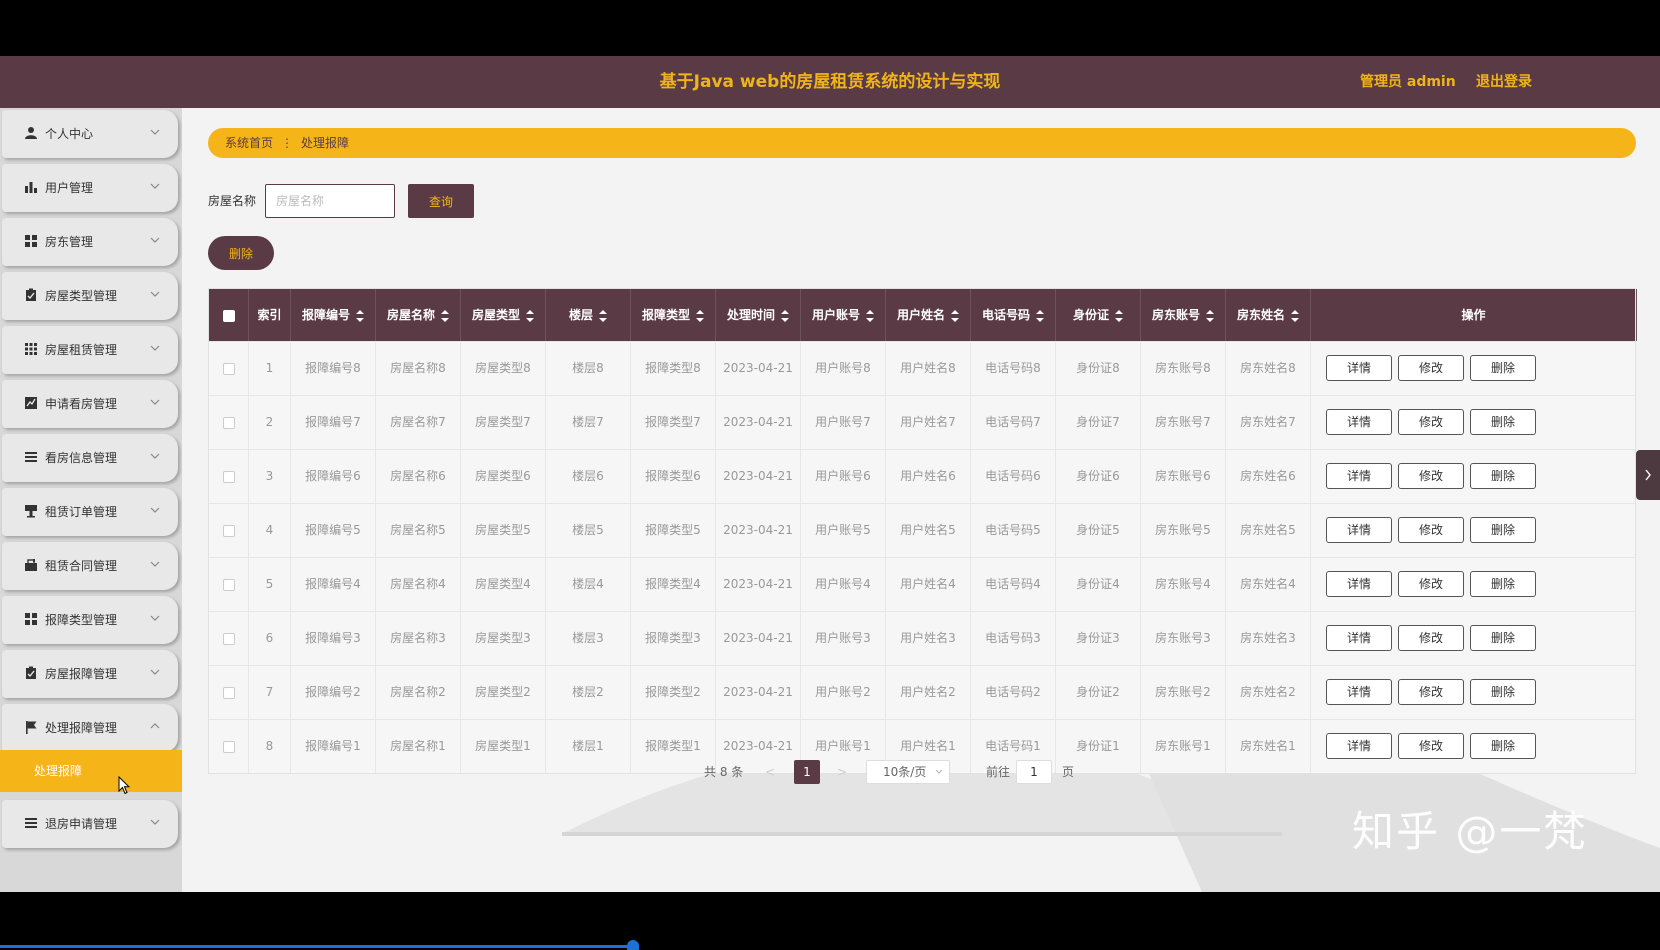 The image size is (1660, 950). I want to click on sidebar-item: 申请看房管理, so click(90, 404).